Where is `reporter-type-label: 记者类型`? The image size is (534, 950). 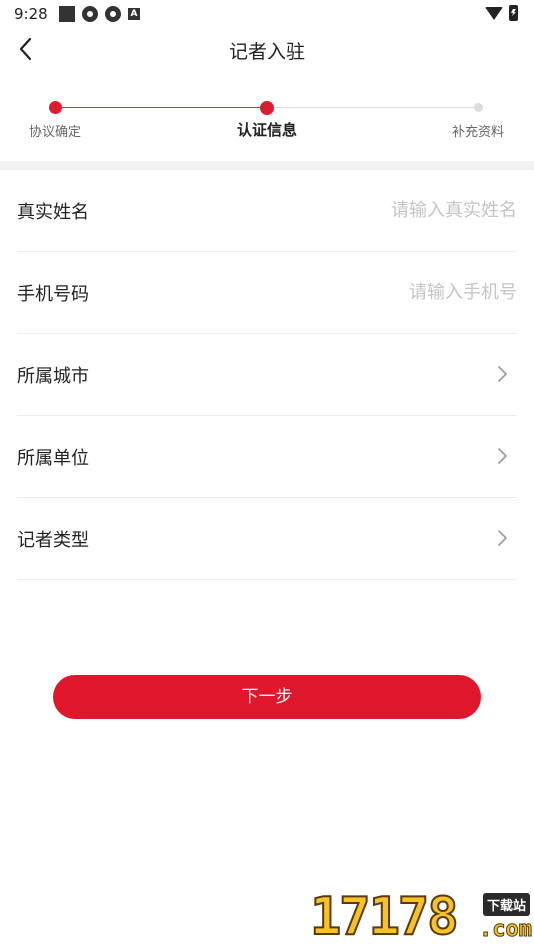
reporter-type-label: 记者类型 is located at coordinates (53, 540).